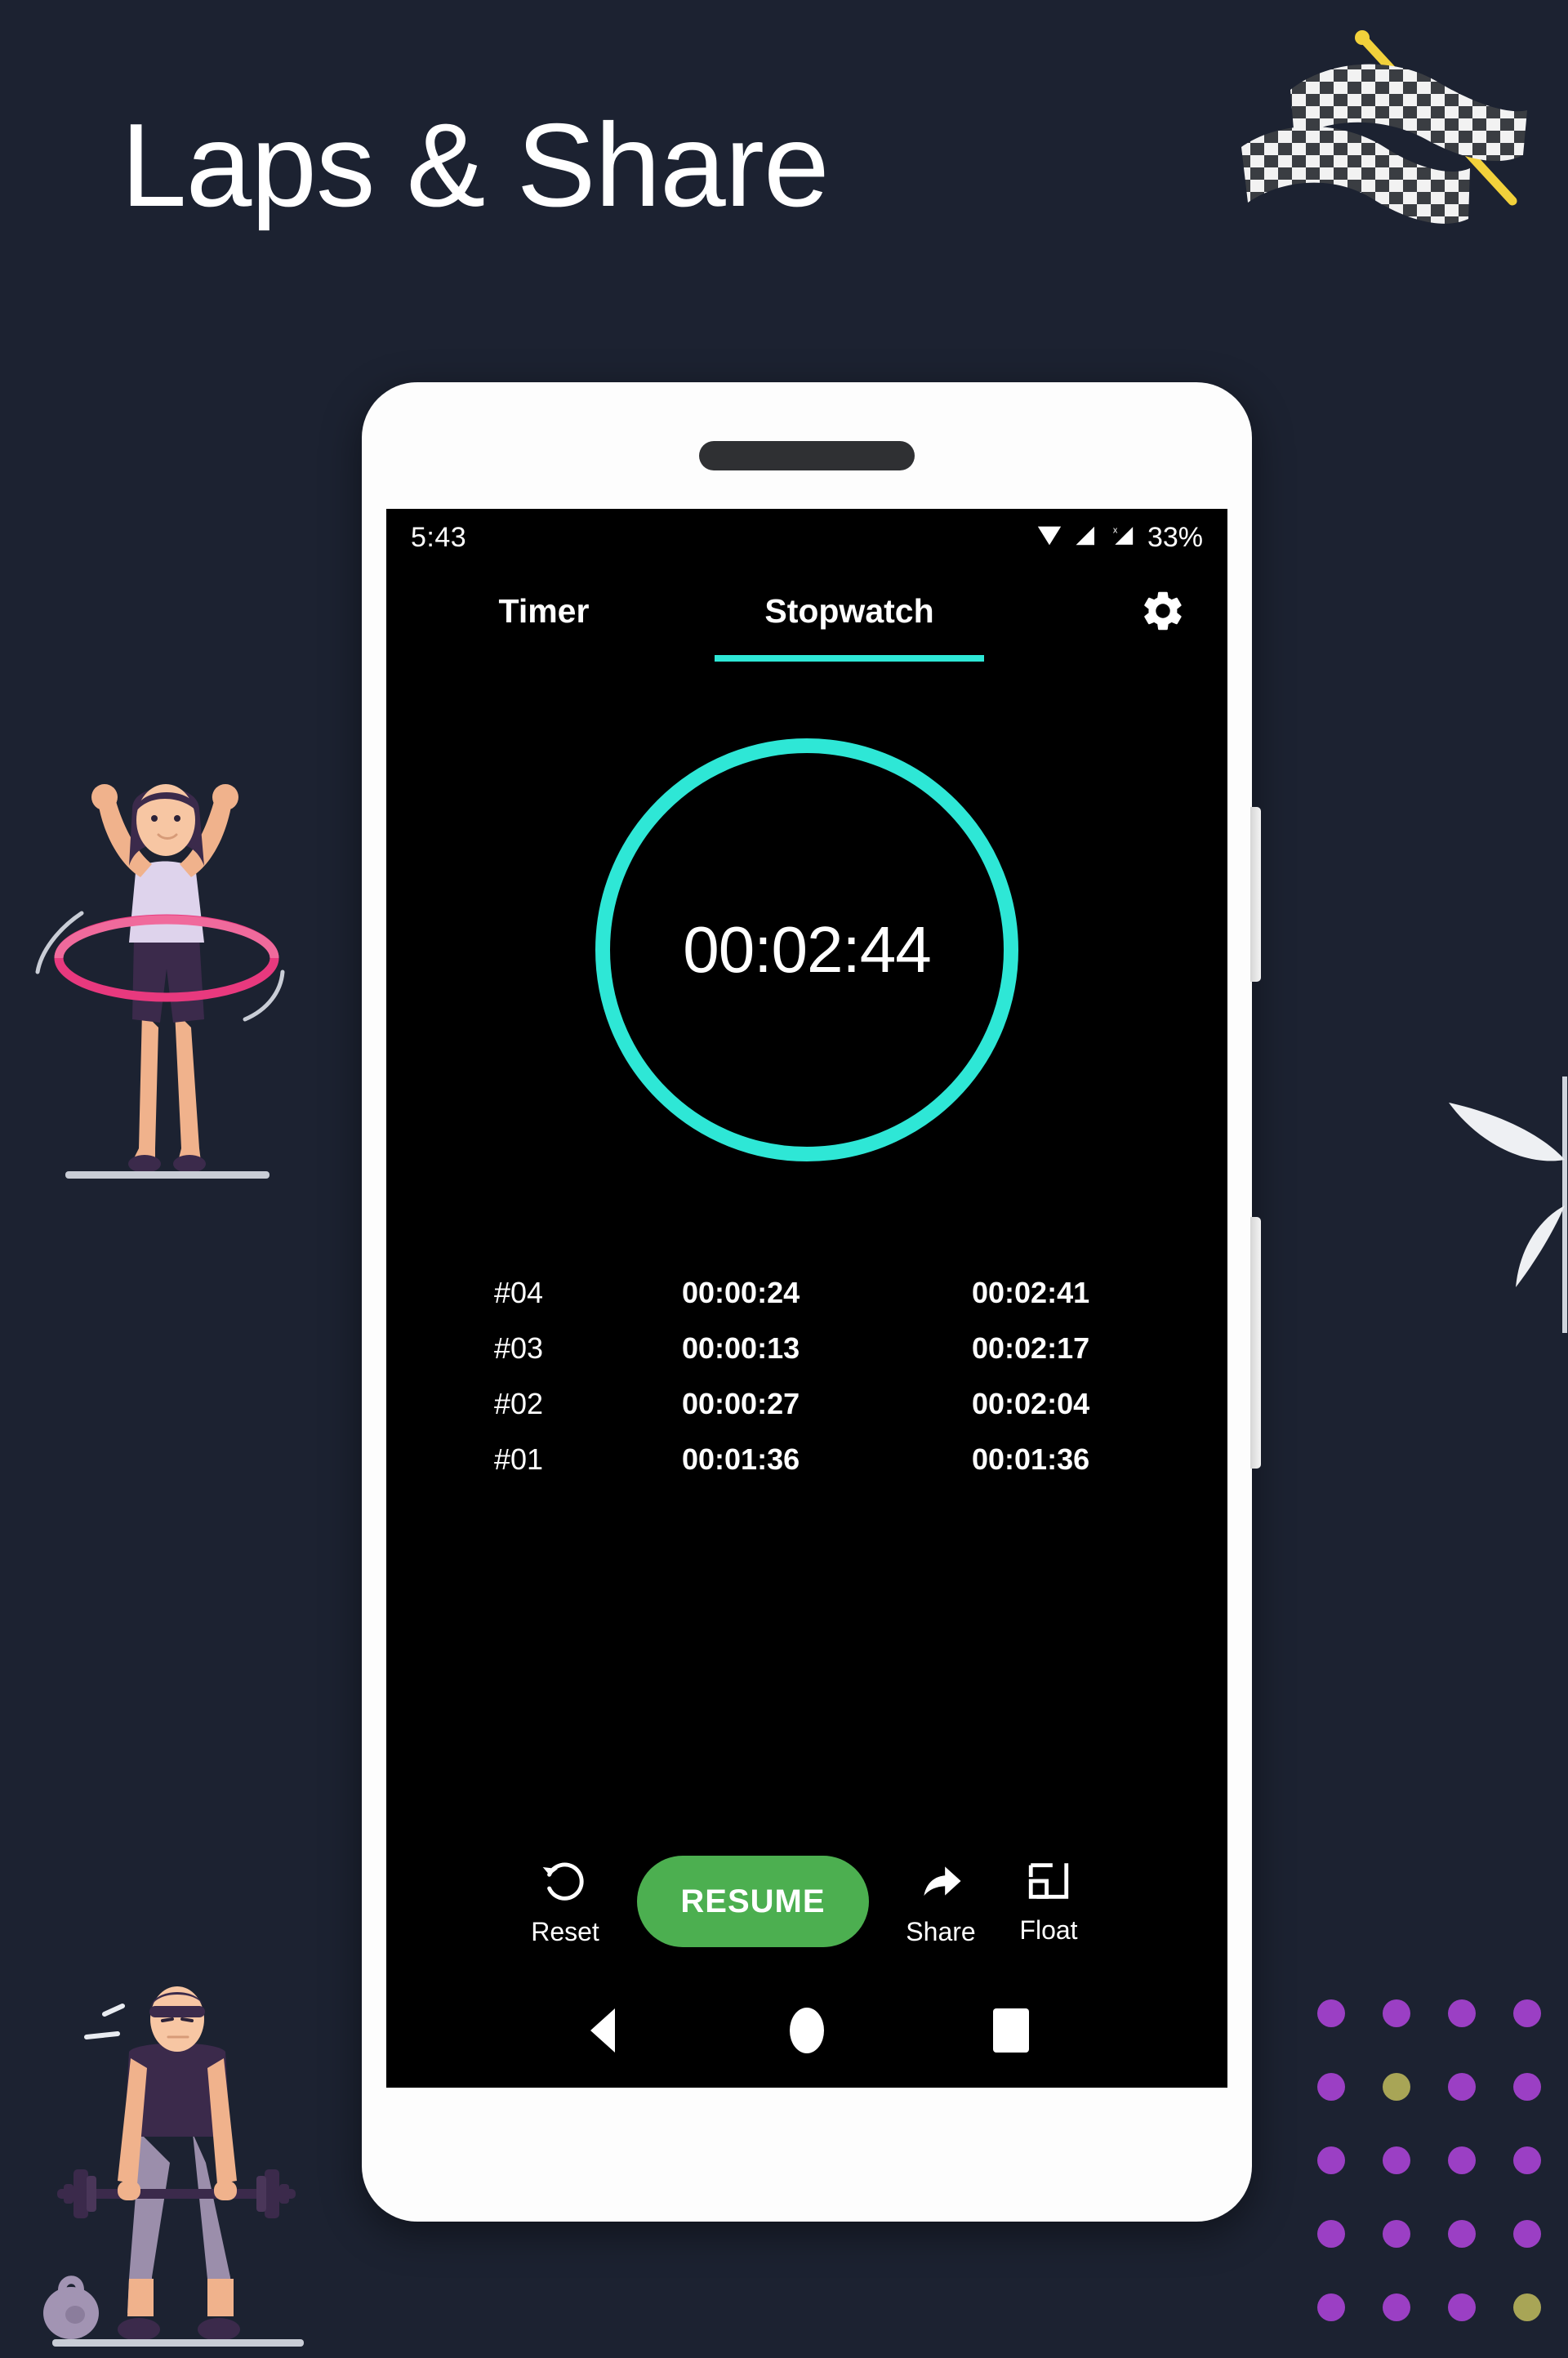 Image resolution: width=1568 pixels, height=2358 pixels. Describe the element at coordinates (1486, 1204) in the screenshot. I see `leaf-sprig-decoration` at that location.